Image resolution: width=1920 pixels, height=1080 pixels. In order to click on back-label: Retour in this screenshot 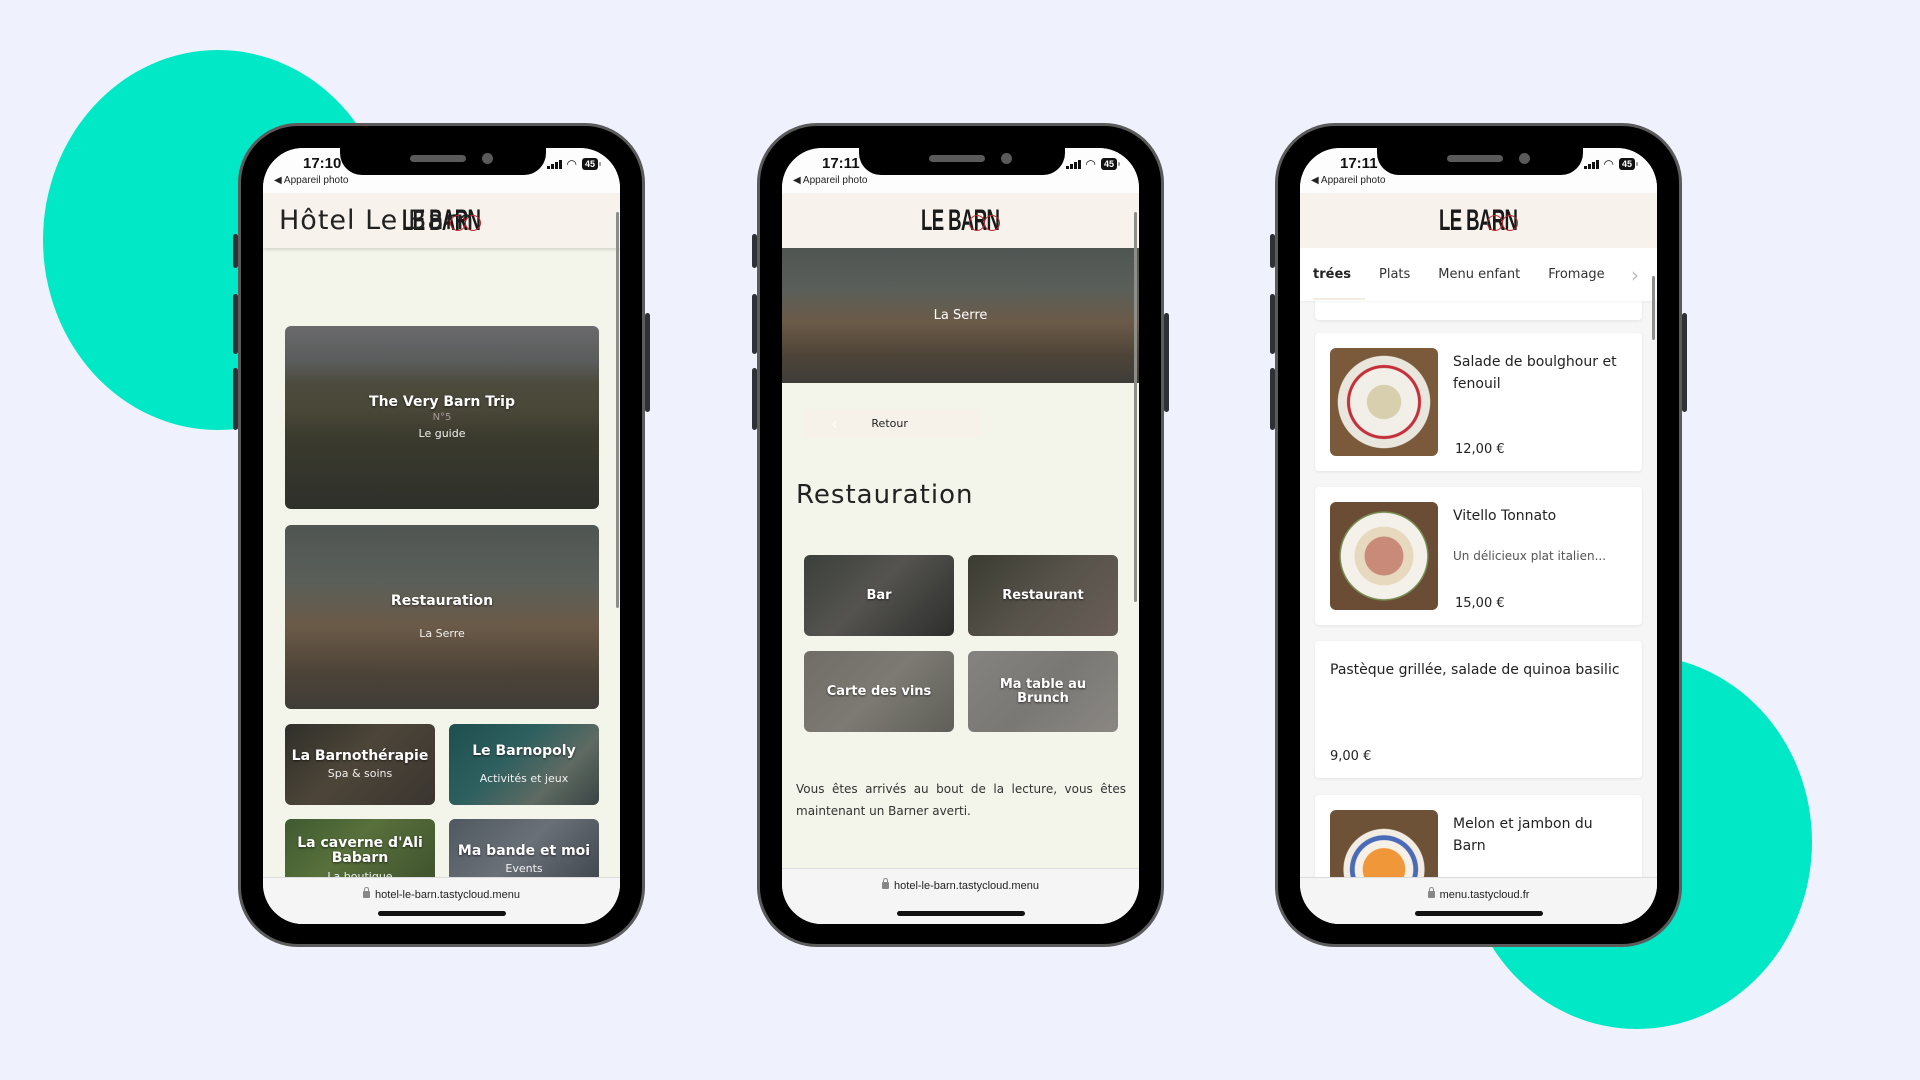, I will do `click(889, 423)`.